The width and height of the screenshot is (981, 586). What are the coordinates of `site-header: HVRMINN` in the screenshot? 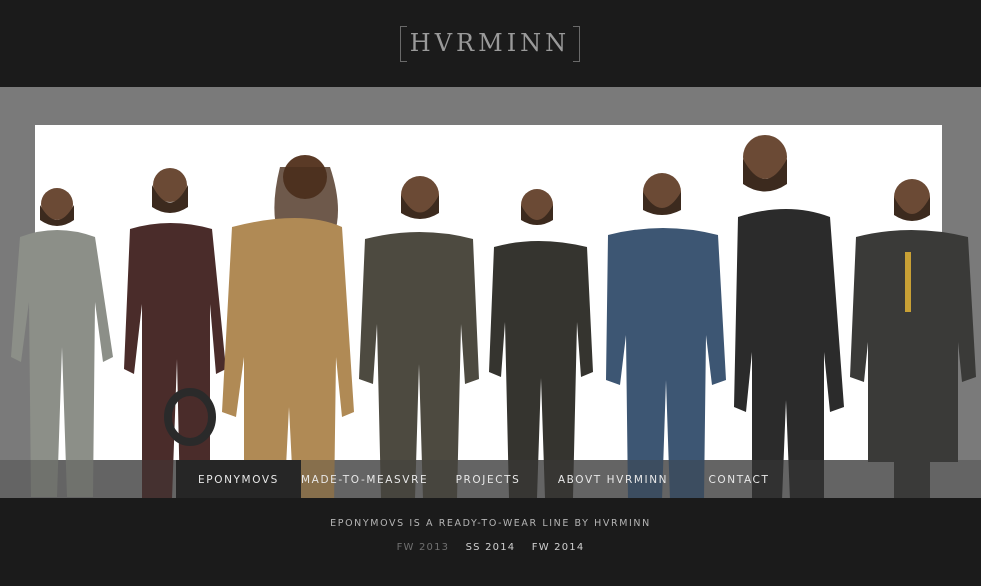 It's located at (490, 43).